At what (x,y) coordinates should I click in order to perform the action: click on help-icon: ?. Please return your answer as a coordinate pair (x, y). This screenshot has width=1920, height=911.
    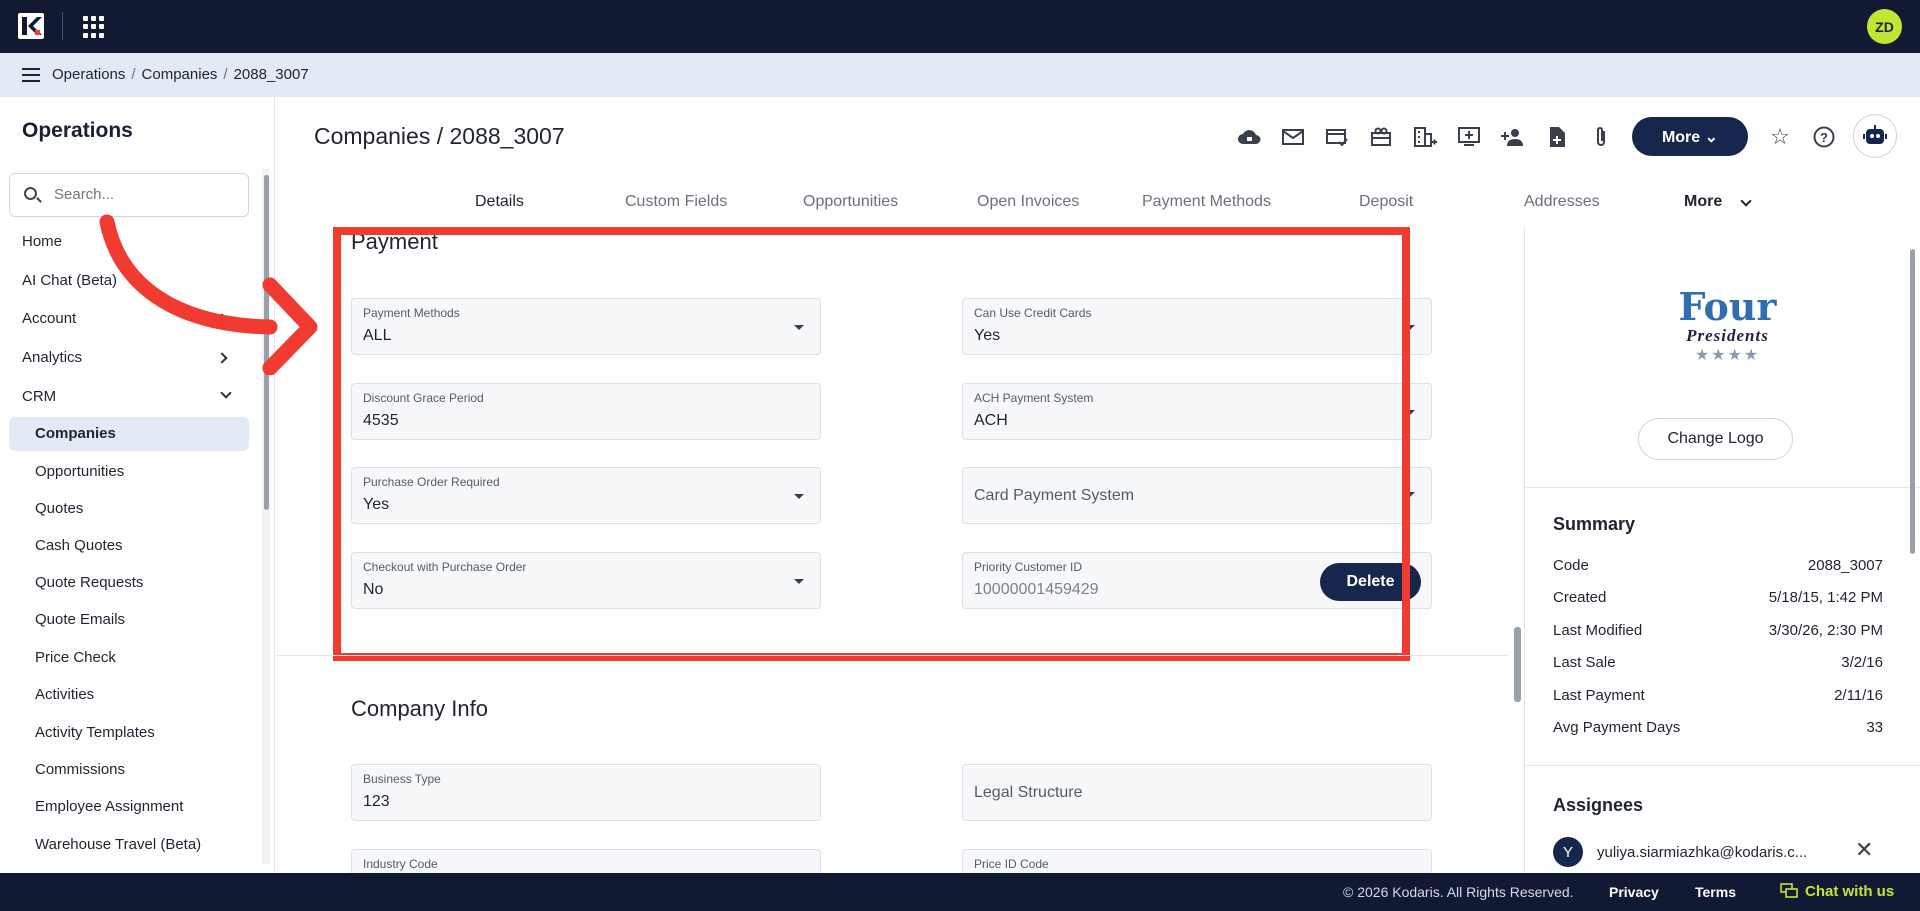
    Looking at the image, I should click on (1824, 137).